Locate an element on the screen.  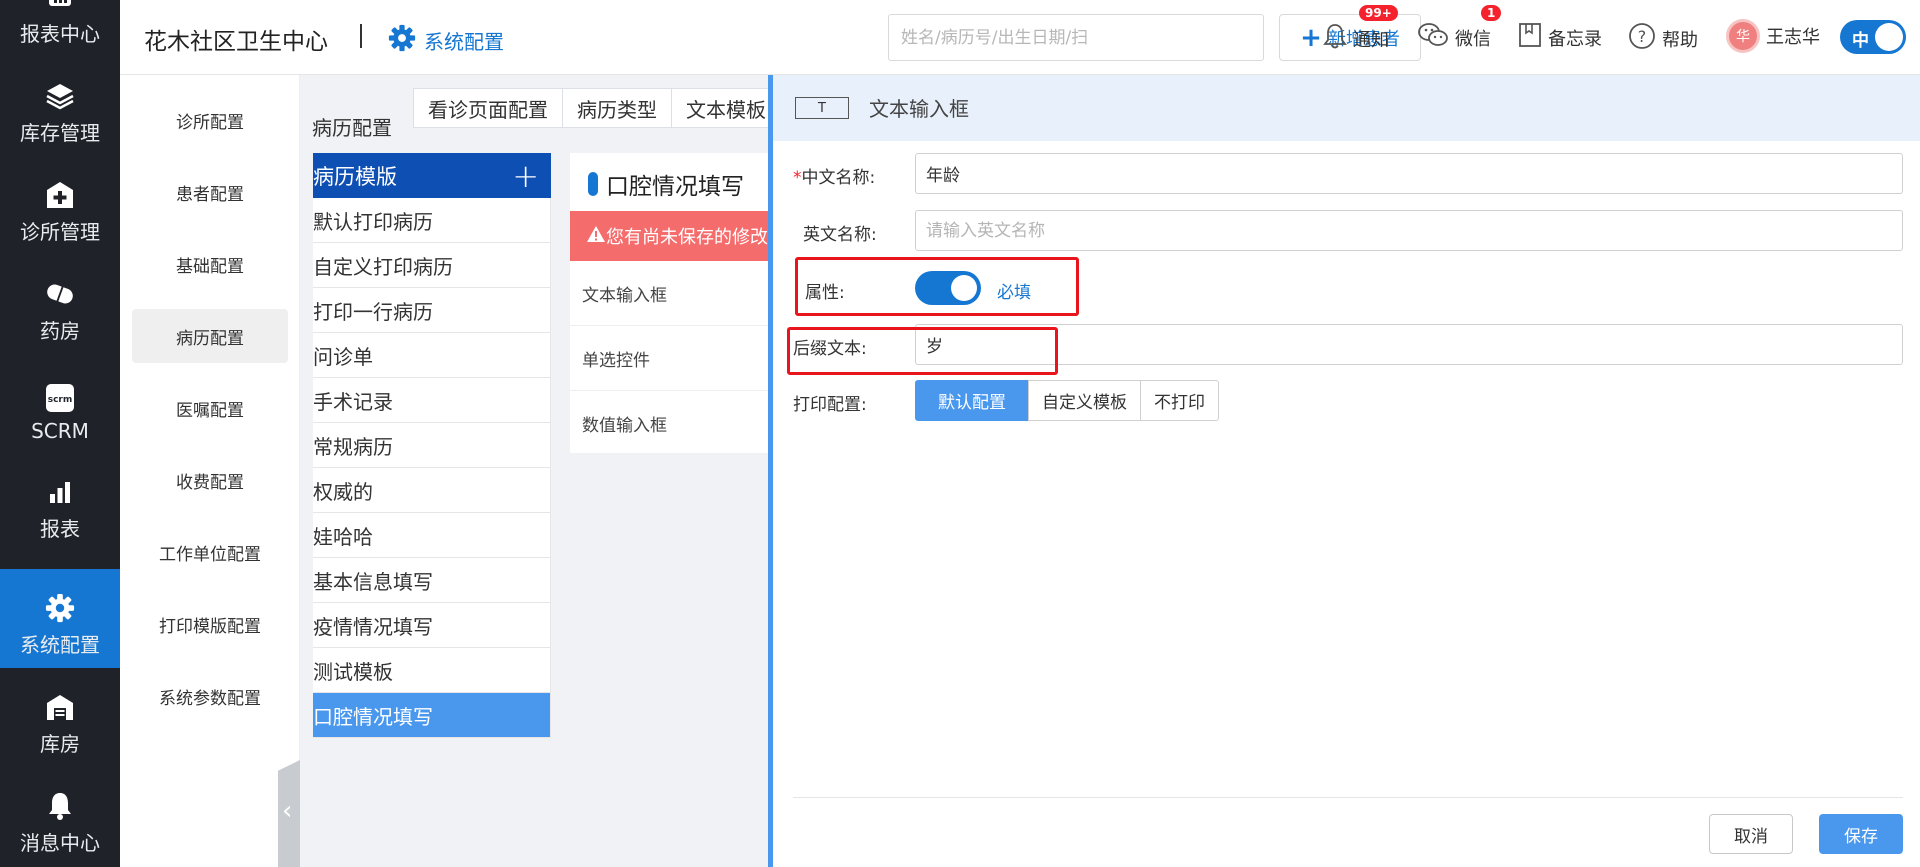
warehouse-icon is located at coordinates (60, 707).